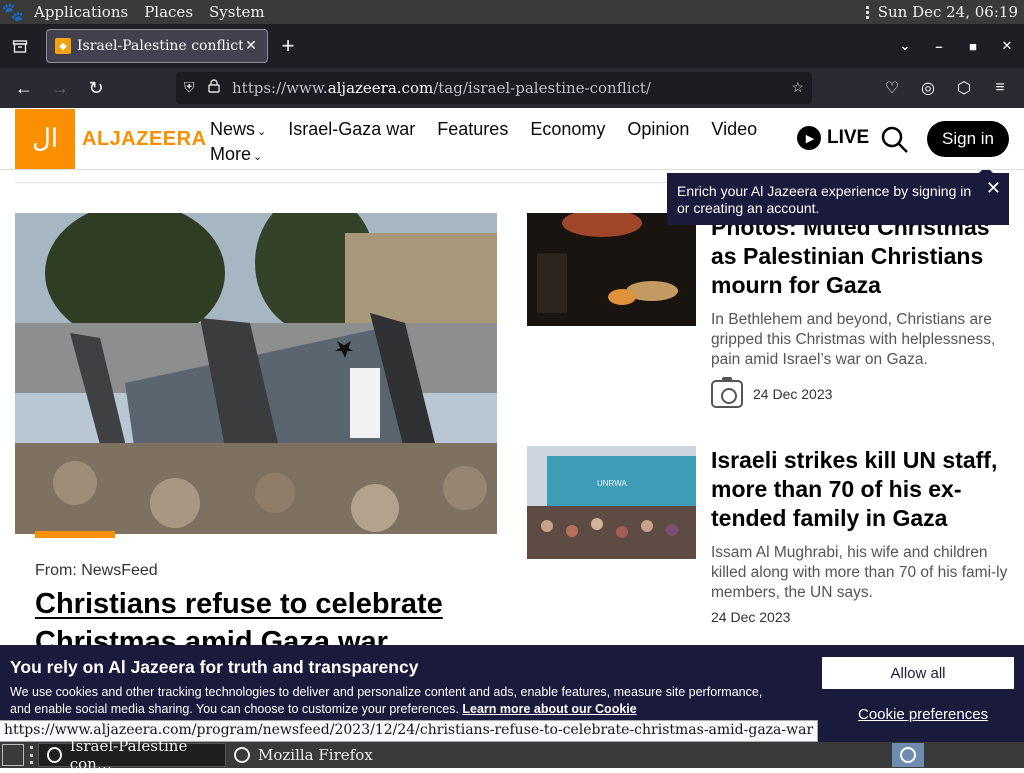  I want to click on sign-in-button: Sign in, so click(968, 139).